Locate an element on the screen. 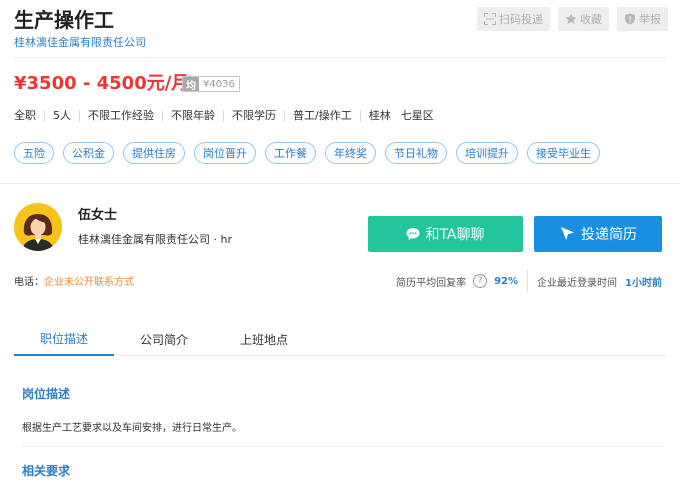  average-label: 均 is located at coordinates (191, 84).